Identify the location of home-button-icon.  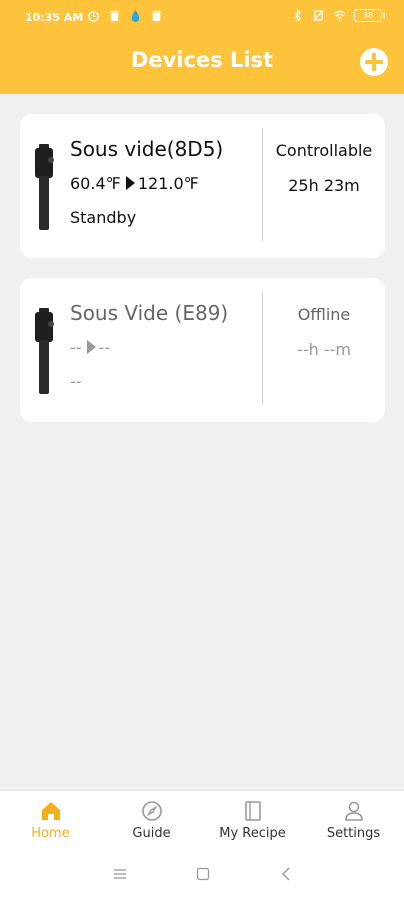
(203, 874).